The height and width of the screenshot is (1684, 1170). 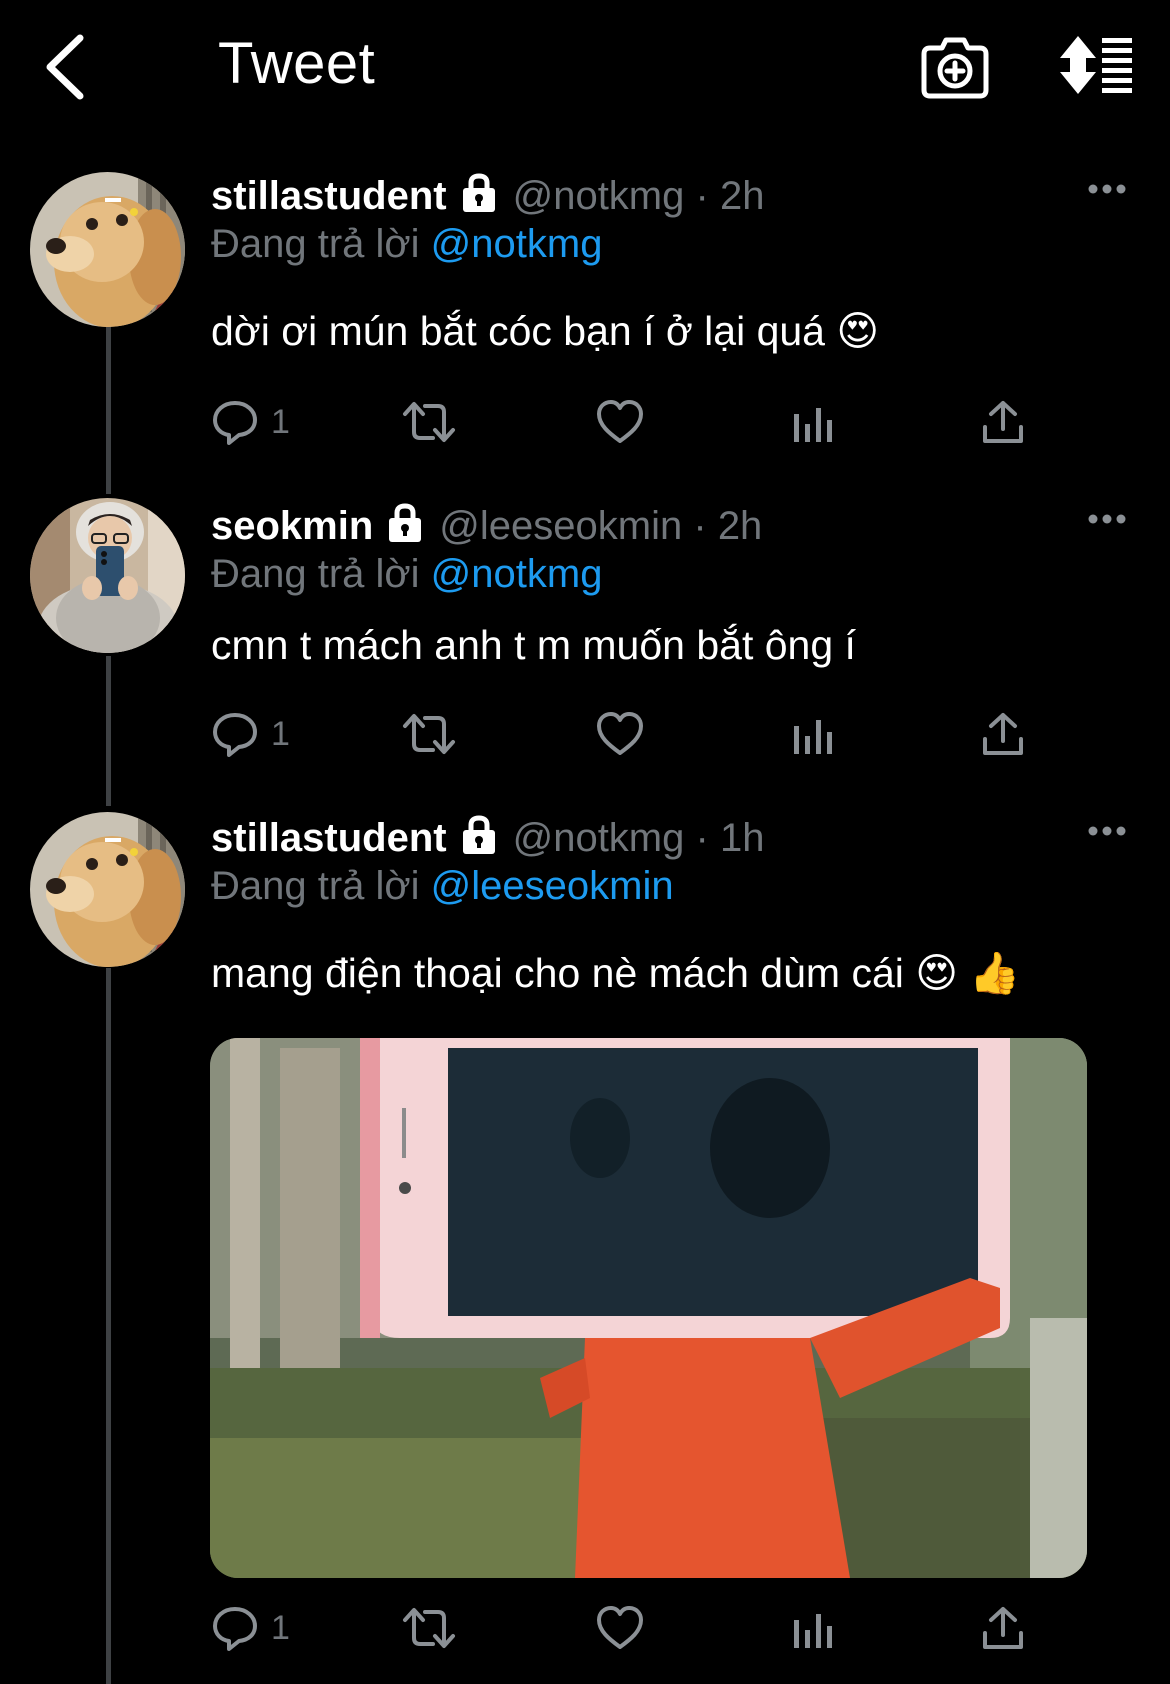 I want to click on tweet-text: dời ơi mún bắt cóc bạn í ở lại quá 😍, so click(x=545, y=331).